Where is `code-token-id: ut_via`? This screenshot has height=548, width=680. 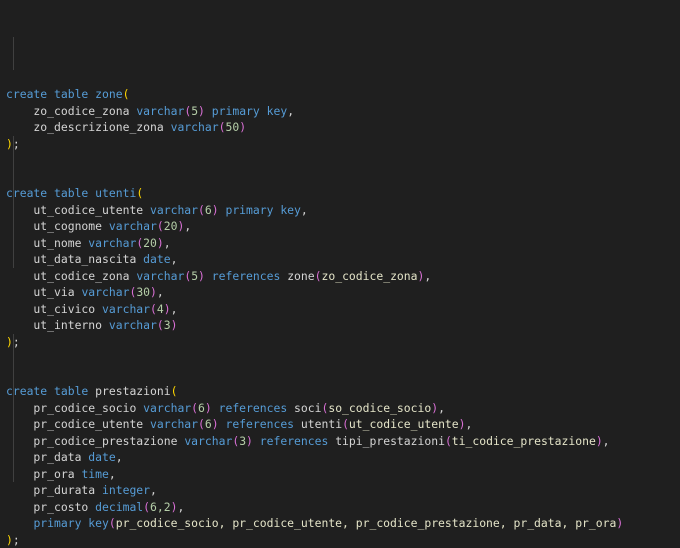
code-token-id: ut_via is located at coordinates (43, 292).